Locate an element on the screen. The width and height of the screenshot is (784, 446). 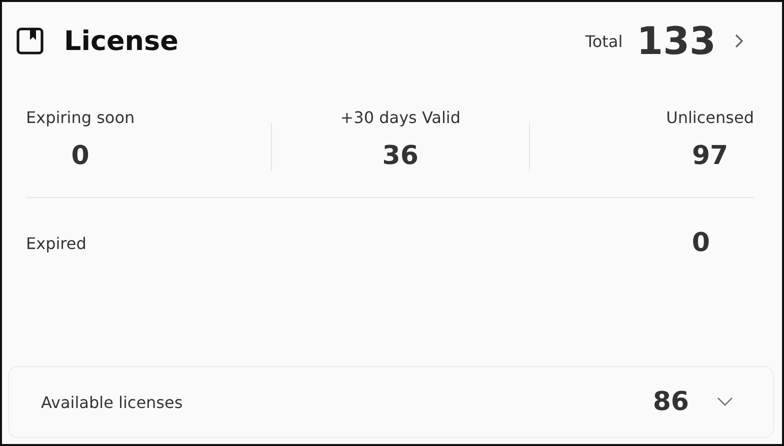
stat-value: 36 is located at coordinates (400, 156).